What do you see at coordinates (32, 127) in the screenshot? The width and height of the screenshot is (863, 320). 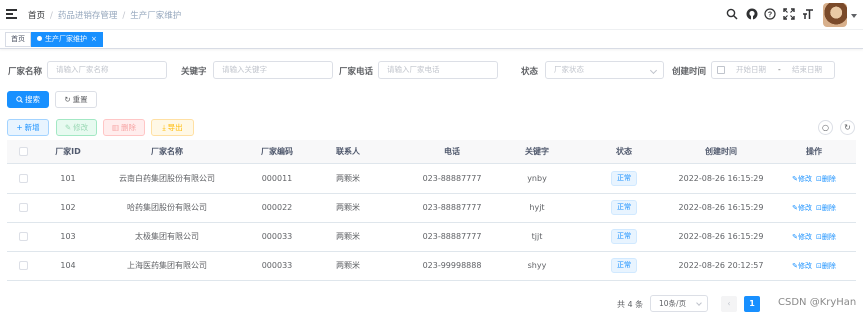 I see `add-button-label: 新增` at bounding box center [32, 127].